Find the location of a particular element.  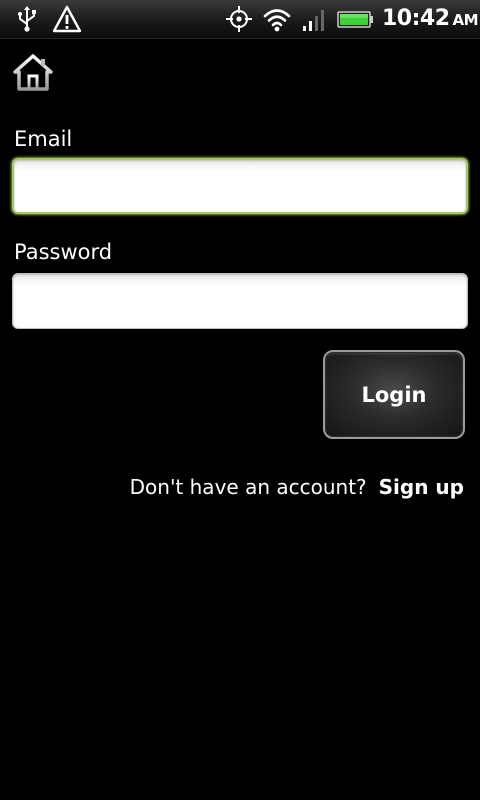

wifi-icon is located at coordinates (277, 19).